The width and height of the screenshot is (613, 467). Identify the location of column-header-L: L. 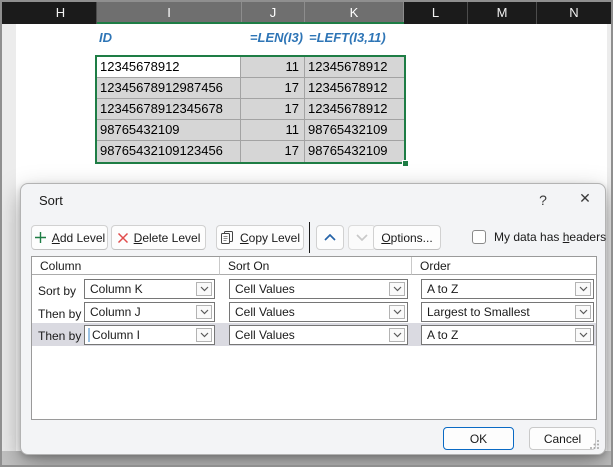
(436, 12).